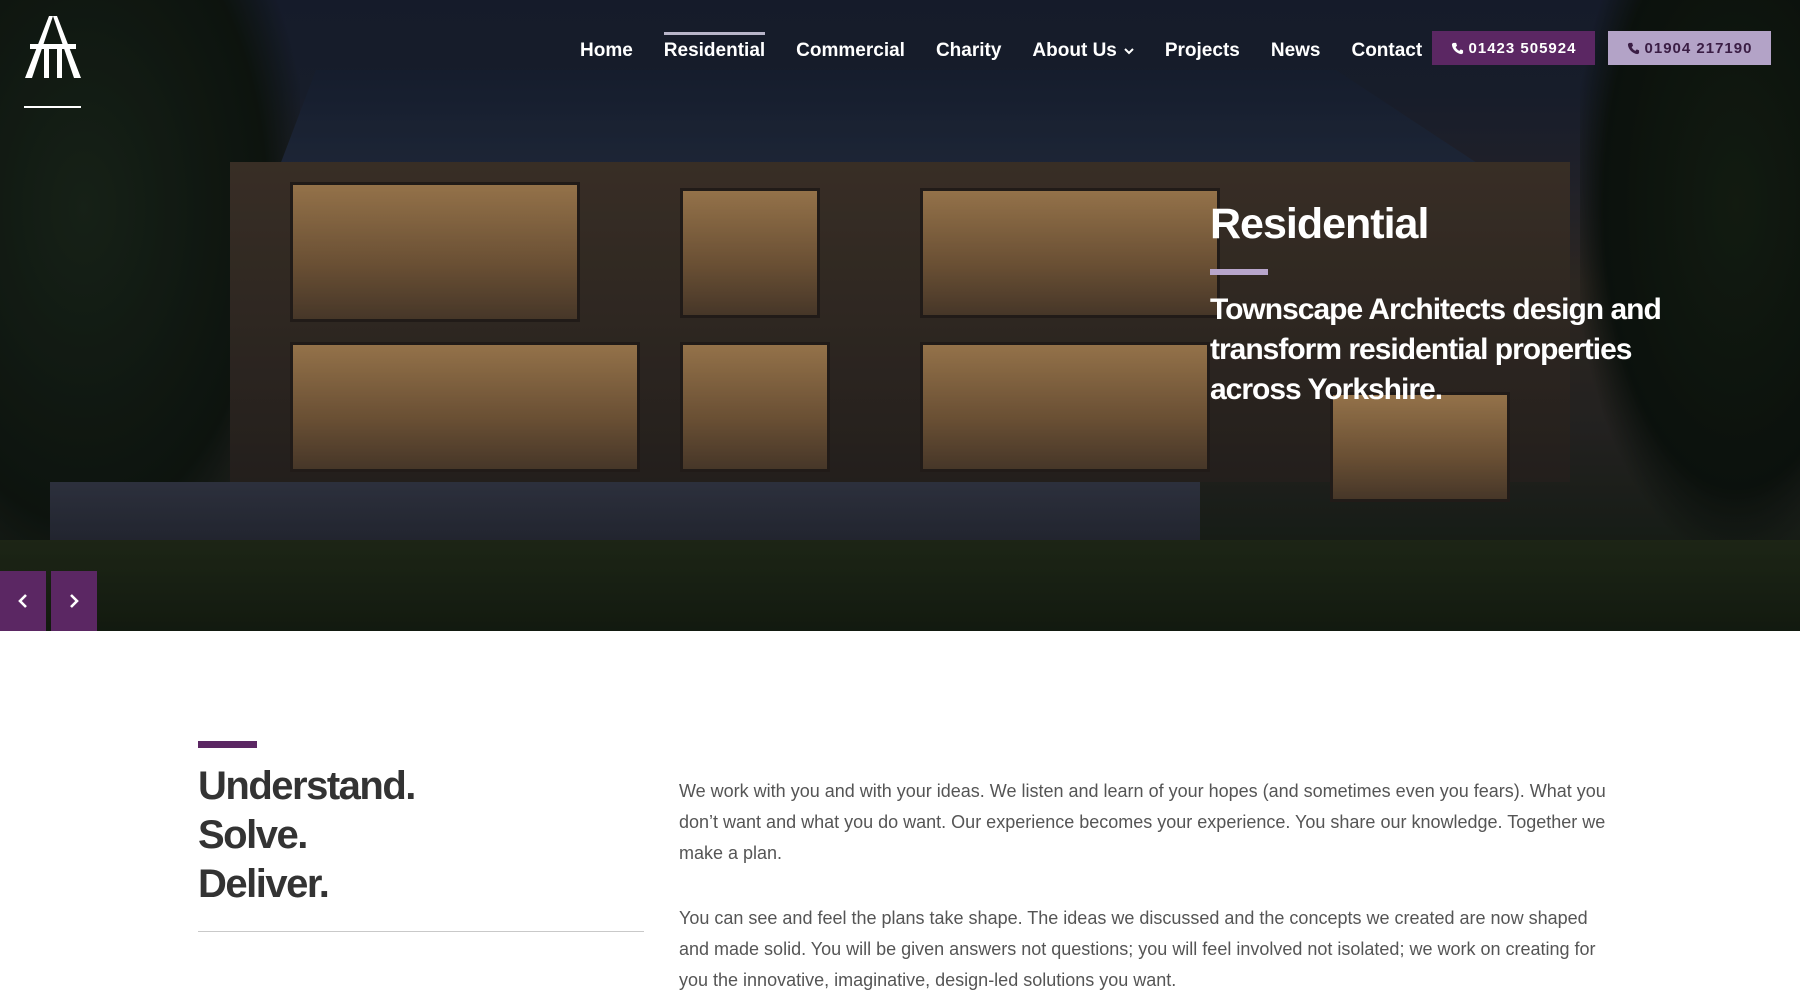 The height and width of the screenshot is (996, 1800). Describe the element at coordinates (264, 884) in the screenshot. I see `tagline-line: Deliver.` at that location.